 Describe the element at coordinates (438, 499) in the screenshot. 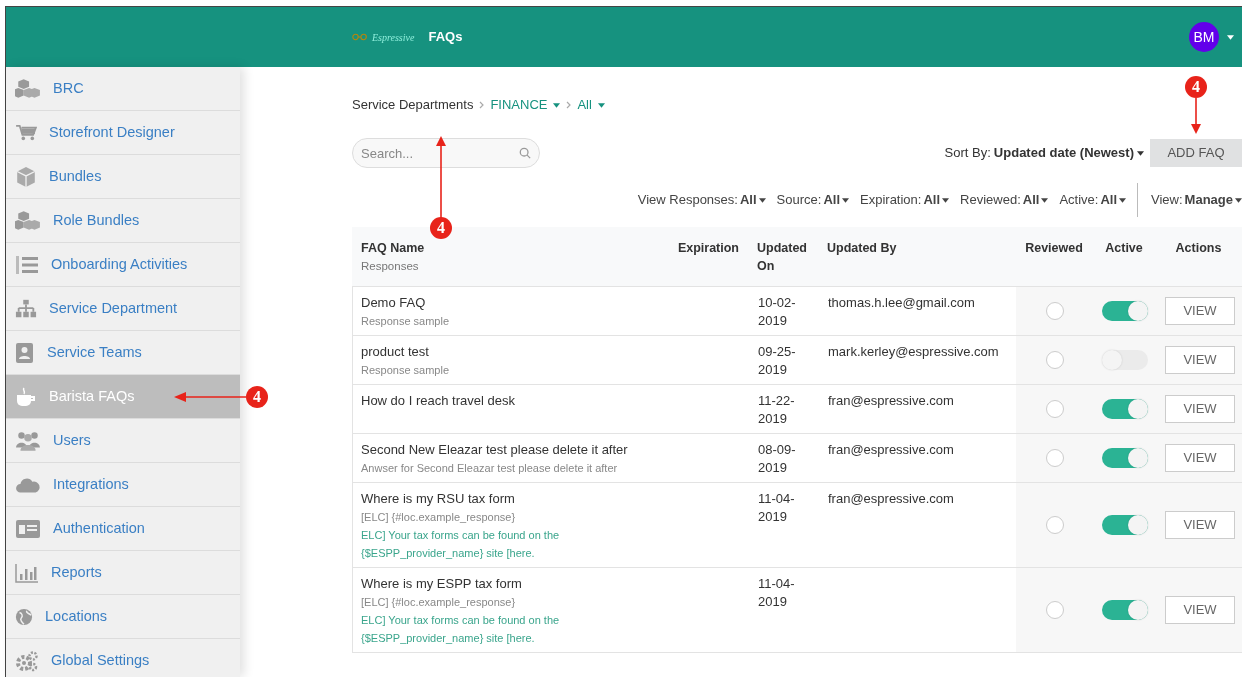

I see `faq-name: Where is my RSU tax form` at that location.